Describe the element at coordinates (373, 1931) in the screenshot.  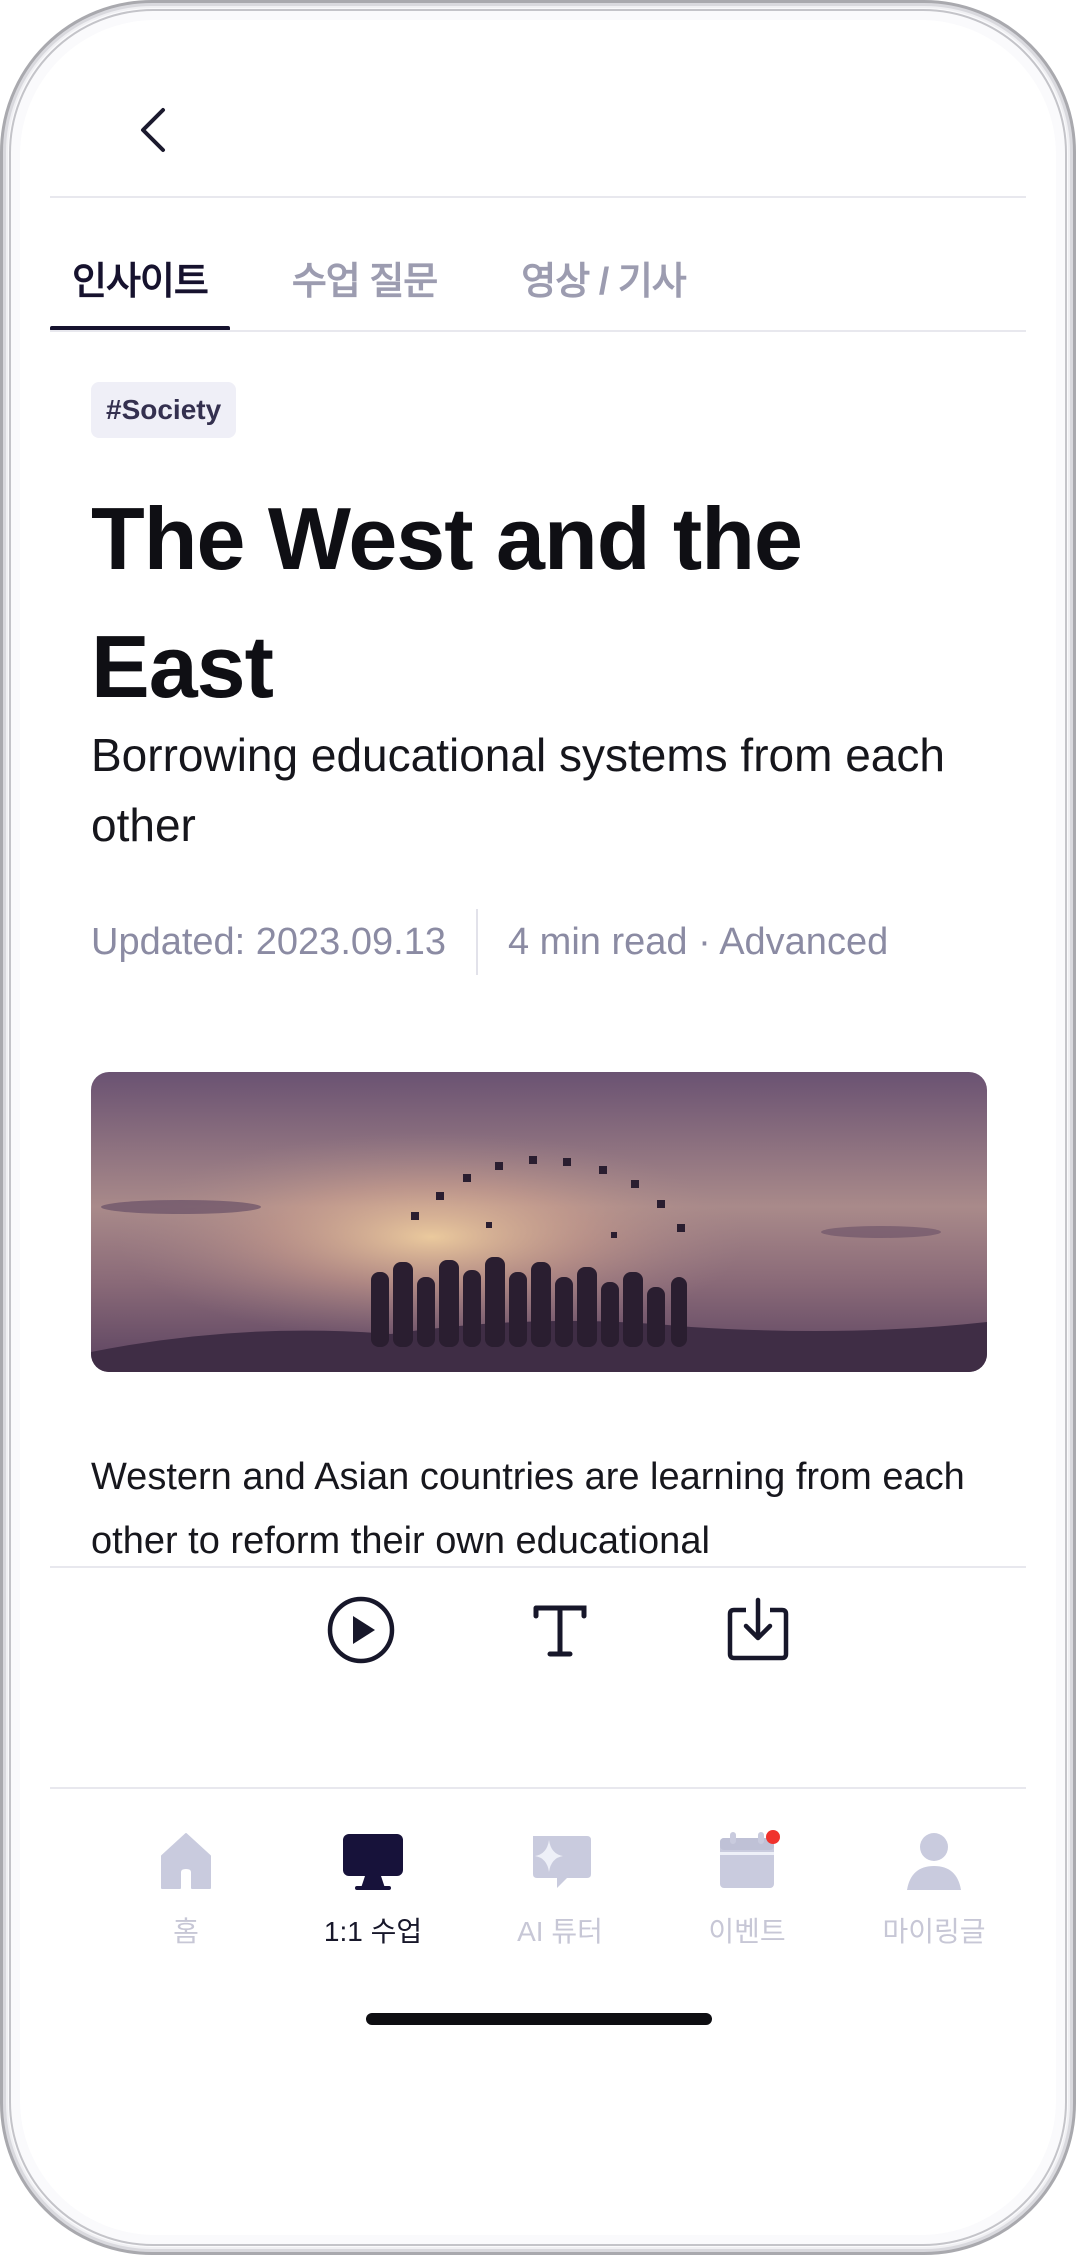
I see `nav-label-lessons: 1:1 수업` at that location.